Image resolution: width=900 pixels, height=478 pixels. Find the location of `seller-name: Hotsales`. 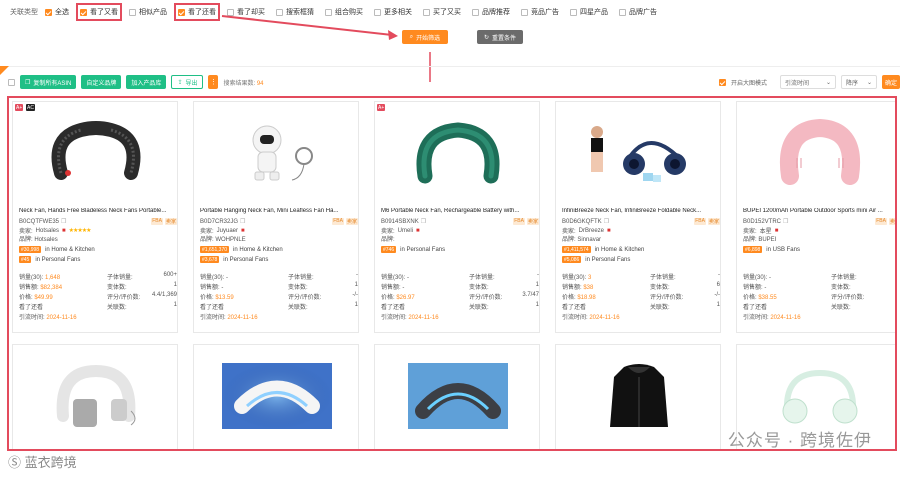

seller-name: Hotsales is located at coordinates (47, 231).